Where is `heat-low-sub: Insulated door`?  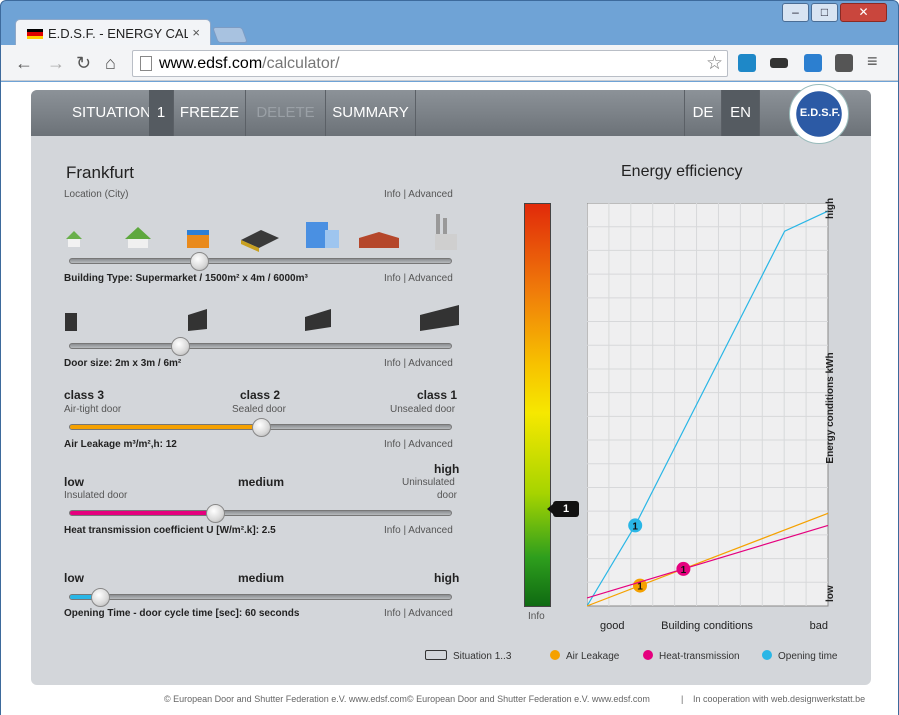 heat-low-sub: Insulated door is located at coordinates (96, 495).